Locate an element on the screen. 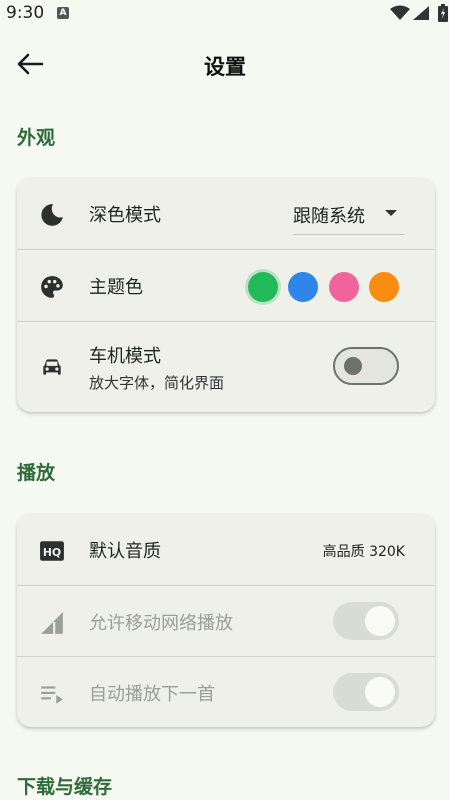  svg-text: HQ is located at coordinates (52, 552).